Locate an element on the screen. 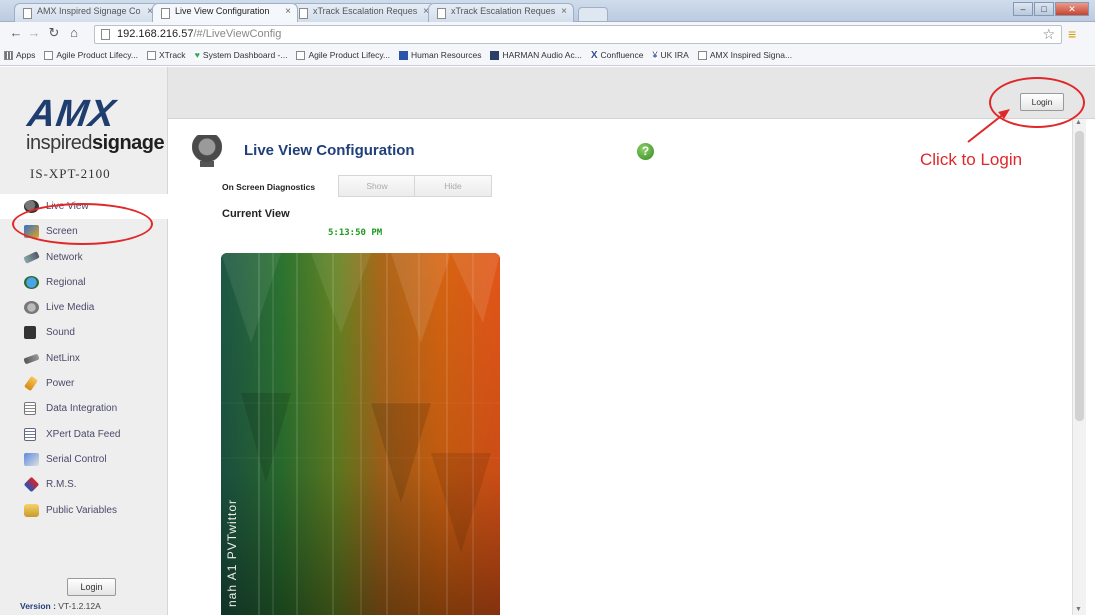  annotation-text: Click to Login is located at coordinates (971, 159).